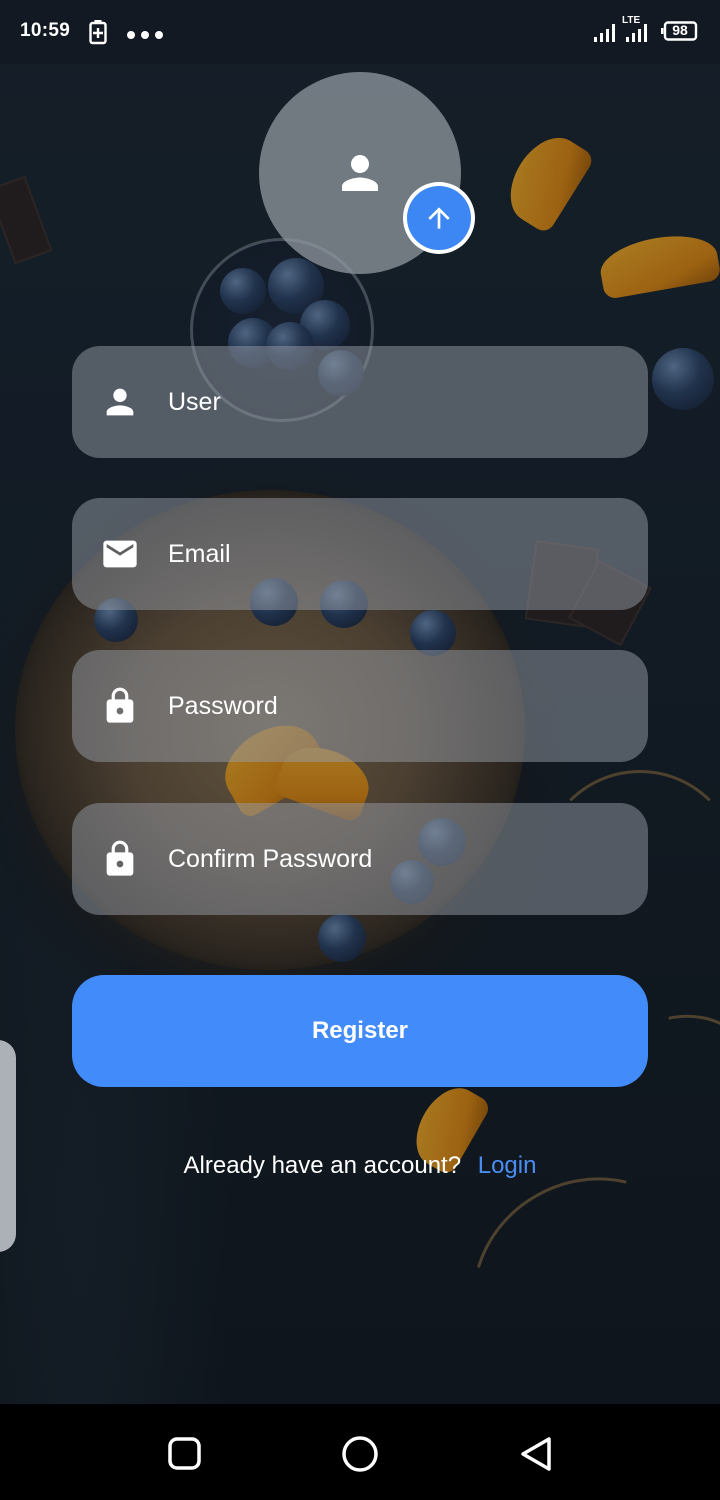 This screenshot has height=1500, width=720. Describe the element at coordinates (398, 402) in the screenshot. I see `user-input` at that location.